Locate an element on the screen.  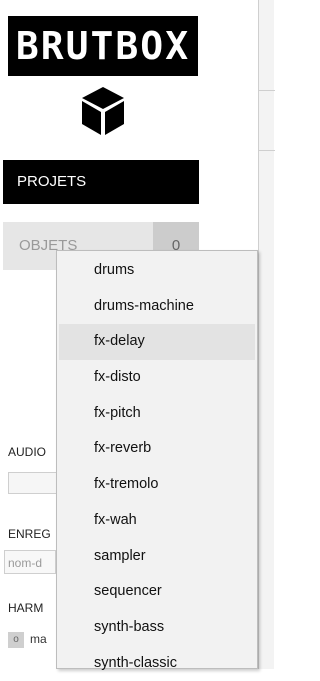
dropdown-item-fx-wah: fx-wah is located at coordinates (157, 521).